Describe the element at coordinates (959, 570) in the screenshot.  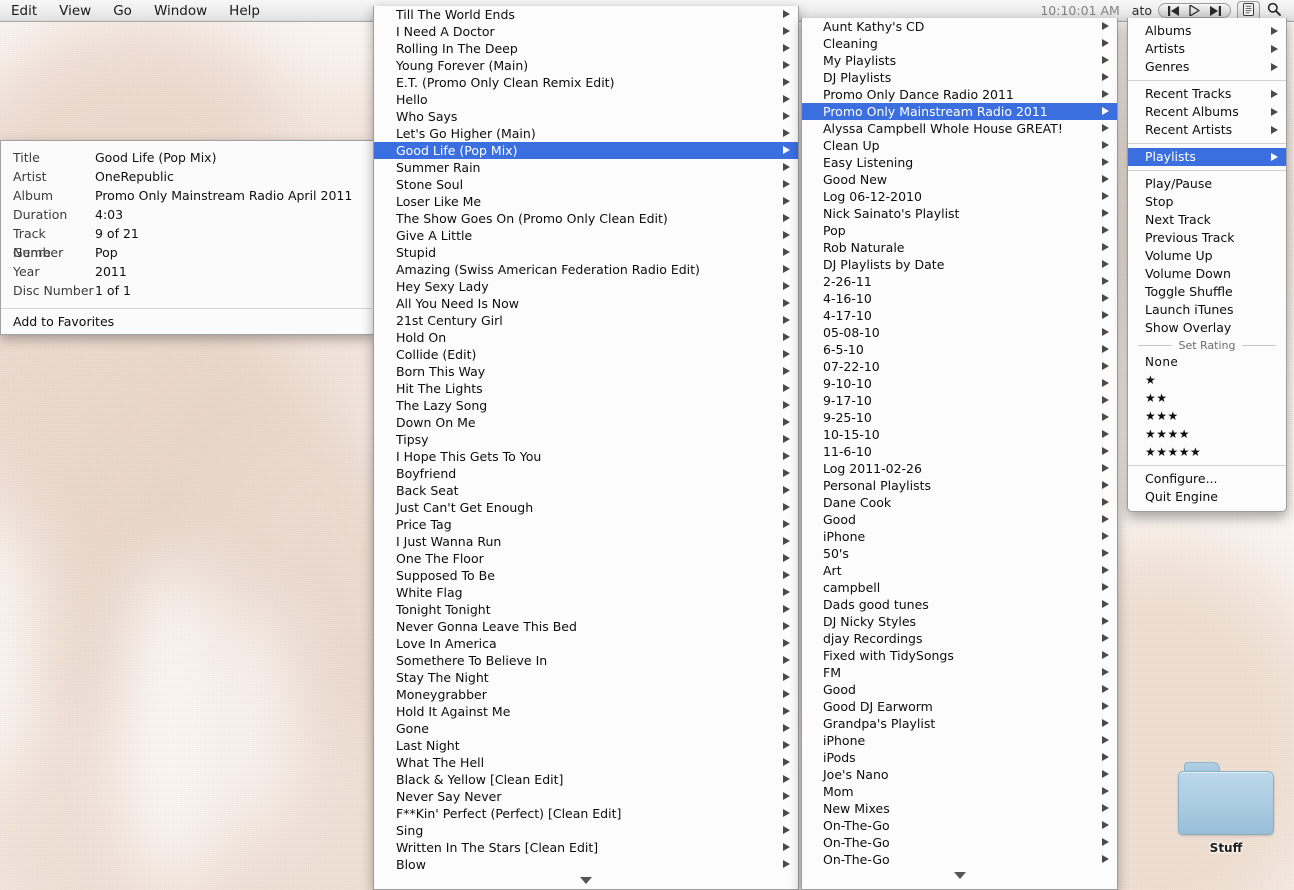
I see `playlist-item-art: Art` at that location.